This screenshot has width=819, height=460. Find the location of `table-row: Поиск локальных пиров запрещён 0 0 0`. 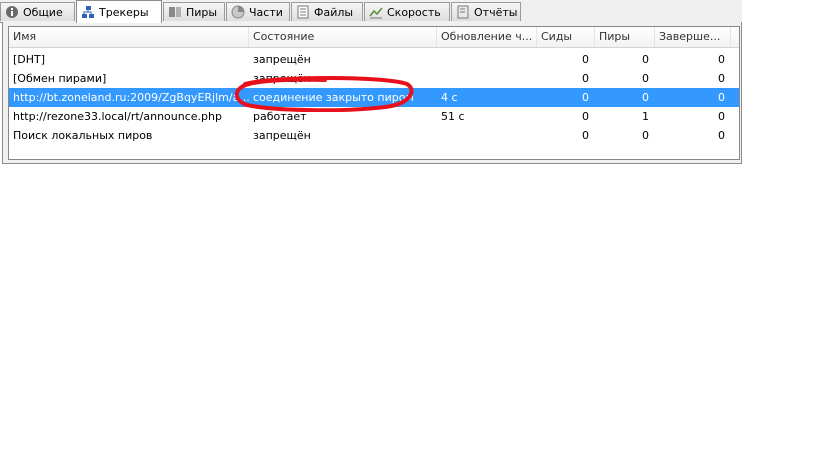

table-row: Поиск локальных пиров запрещён 0 0 0 is located at coordinates (374, 135).